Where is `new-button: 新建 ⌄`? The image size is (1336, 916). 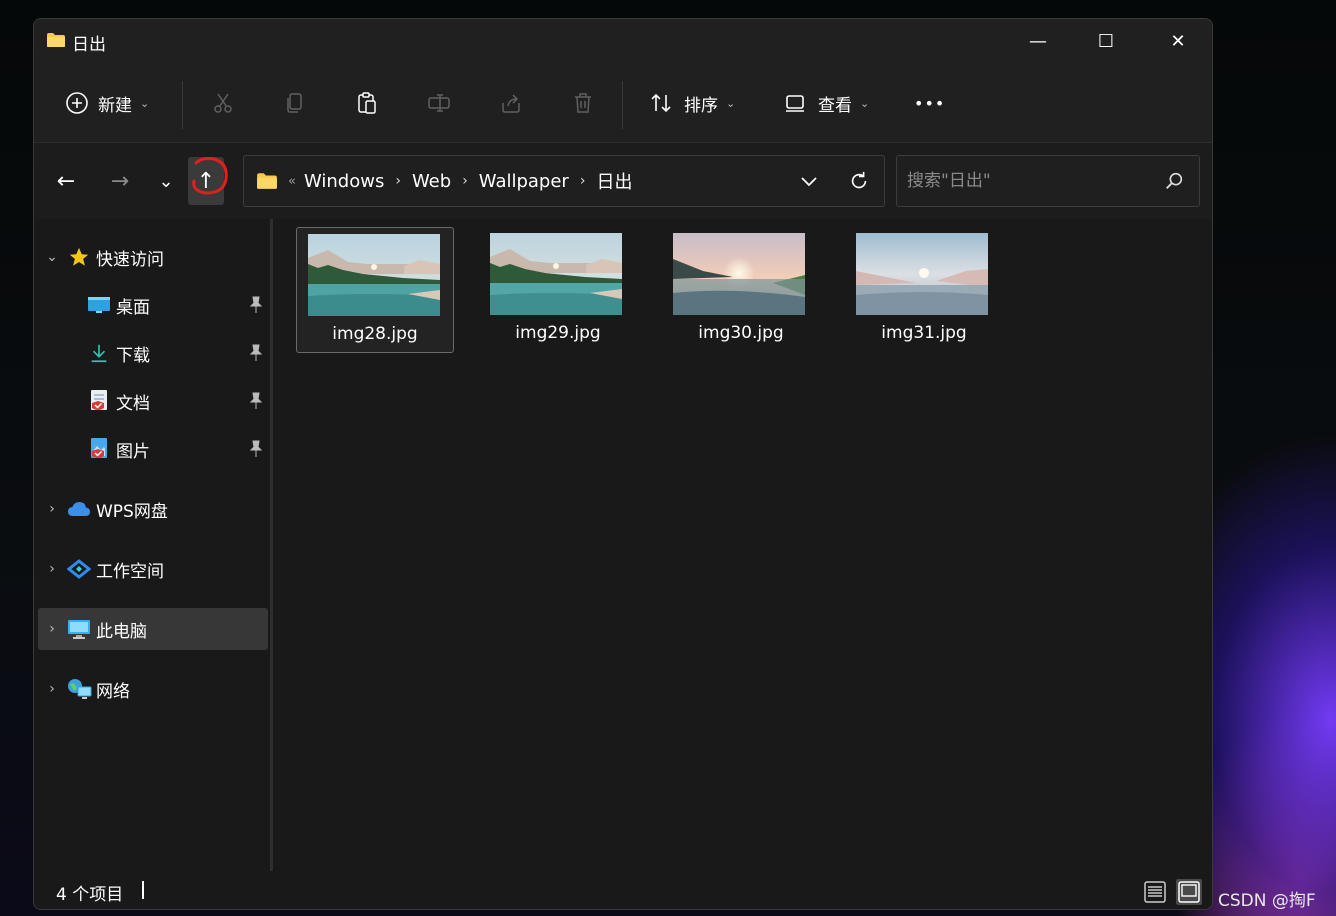 new-button: 新建 ⌄ is located at coordinates (106, 103).